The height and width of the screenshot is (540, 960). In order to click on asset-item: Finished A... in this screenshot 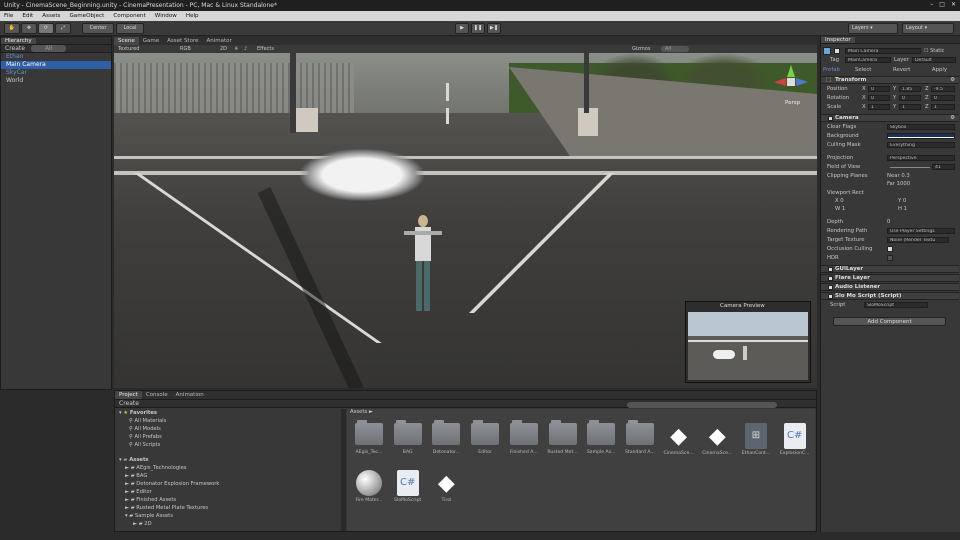, I will do `click(524, 437)`.